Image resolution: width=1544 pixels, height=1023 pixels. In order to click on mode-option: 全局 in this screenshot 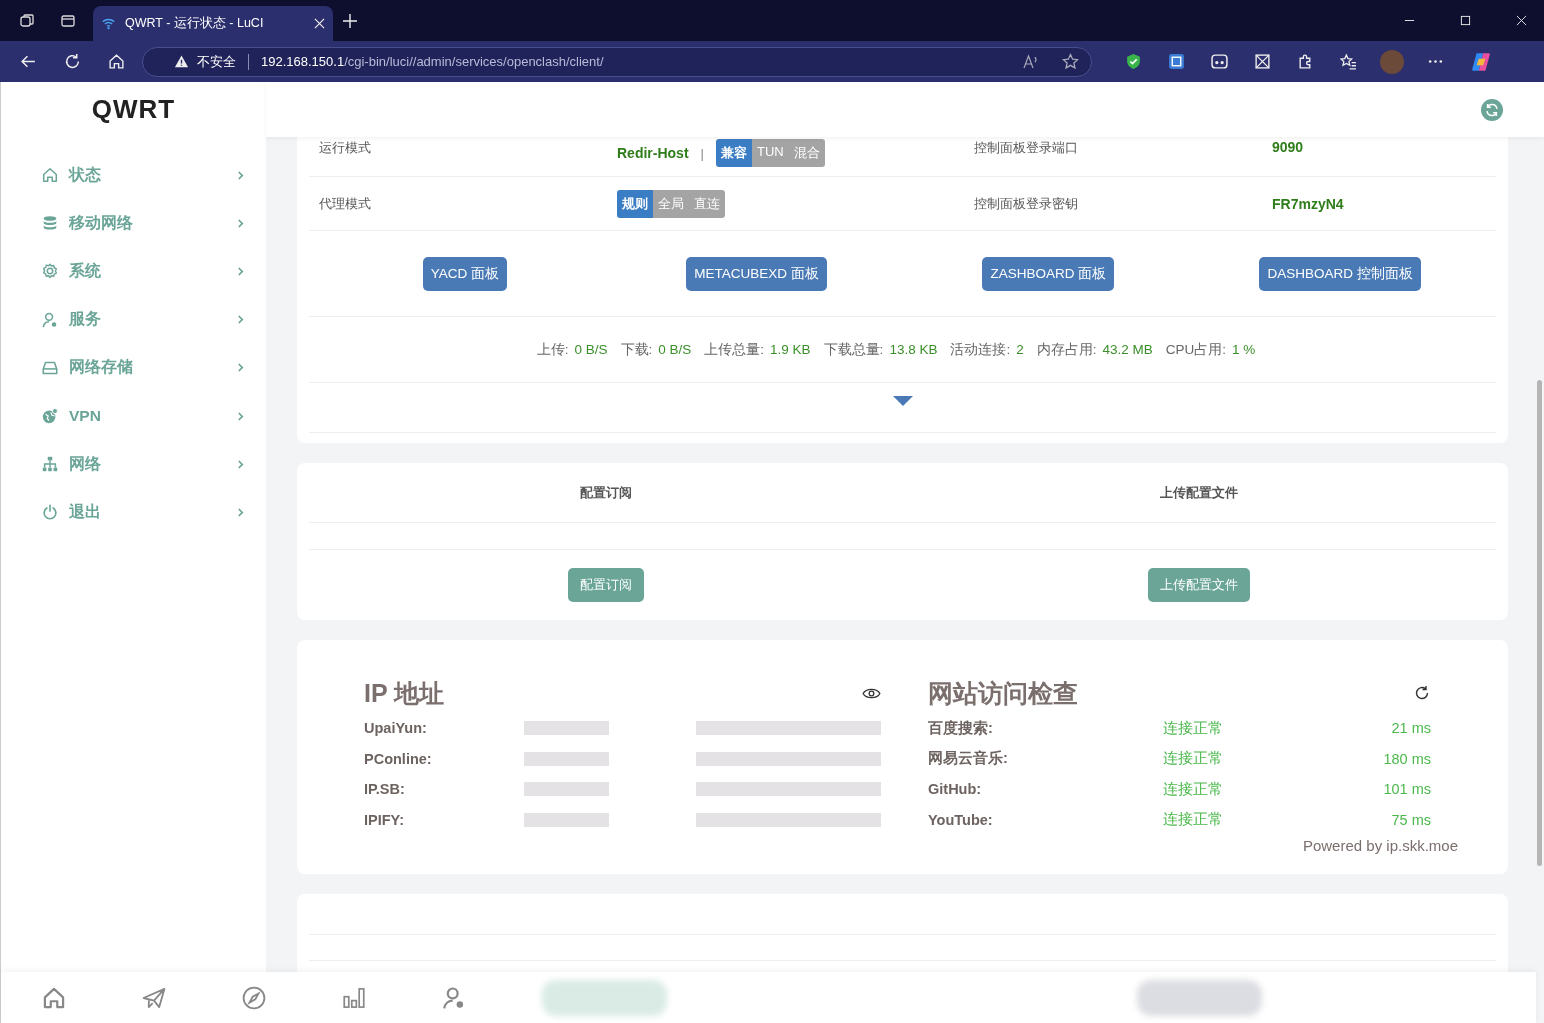, I will do `click(671, 203)`.